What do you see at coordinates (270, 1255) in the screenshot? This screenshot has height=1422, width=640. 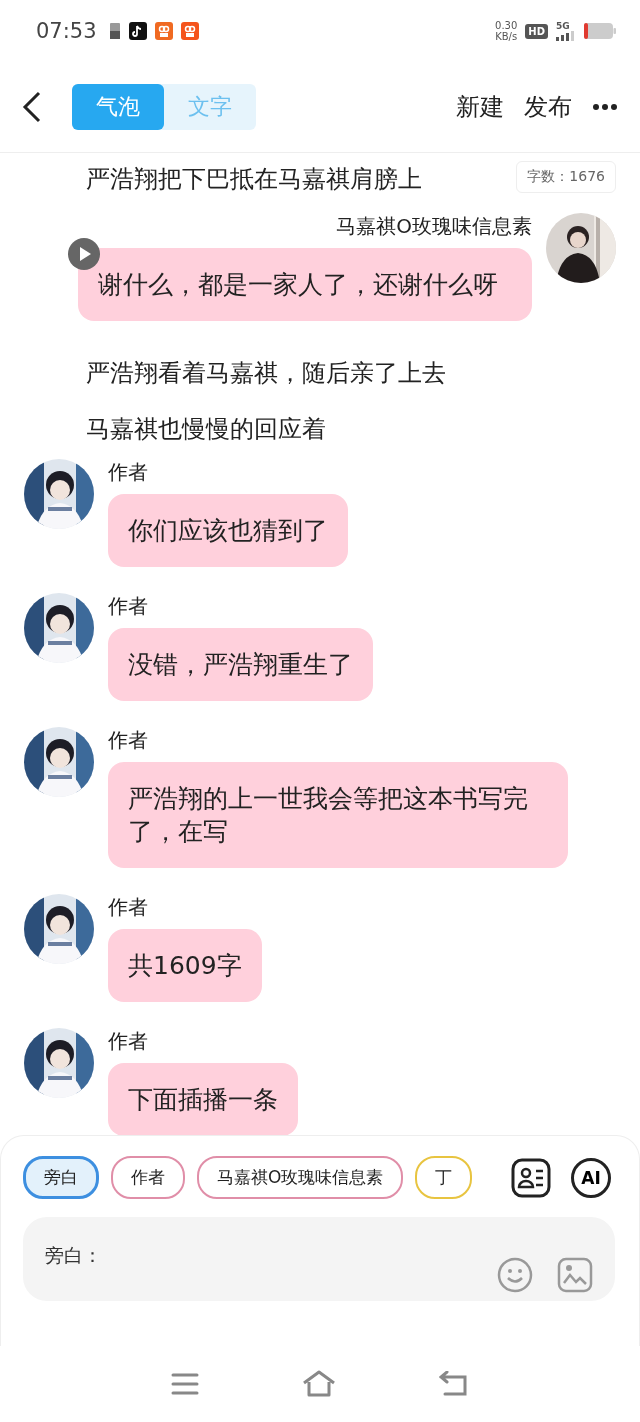 I see `message-input: 旁白：` at bounding box center [270, 1255].